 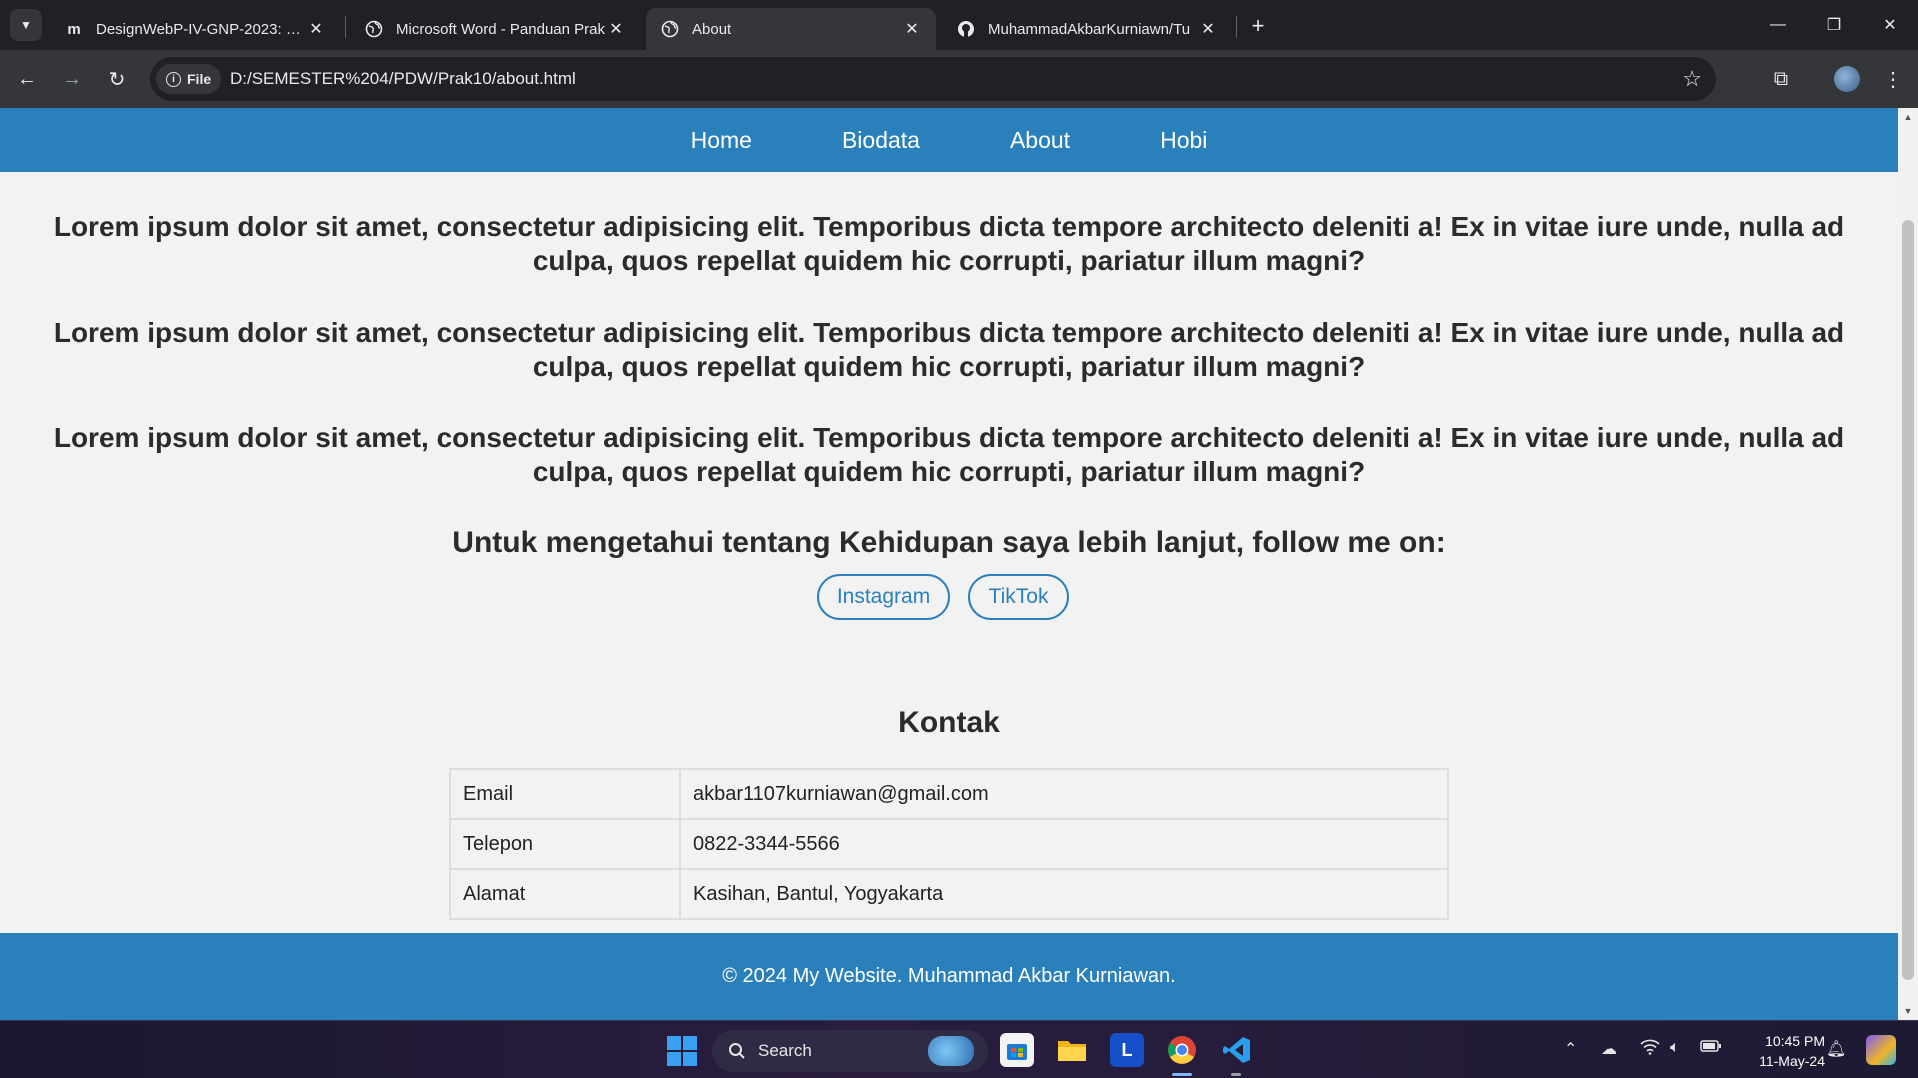 I want to click on close-window-button: ✕, so click(x=1890, y=25).